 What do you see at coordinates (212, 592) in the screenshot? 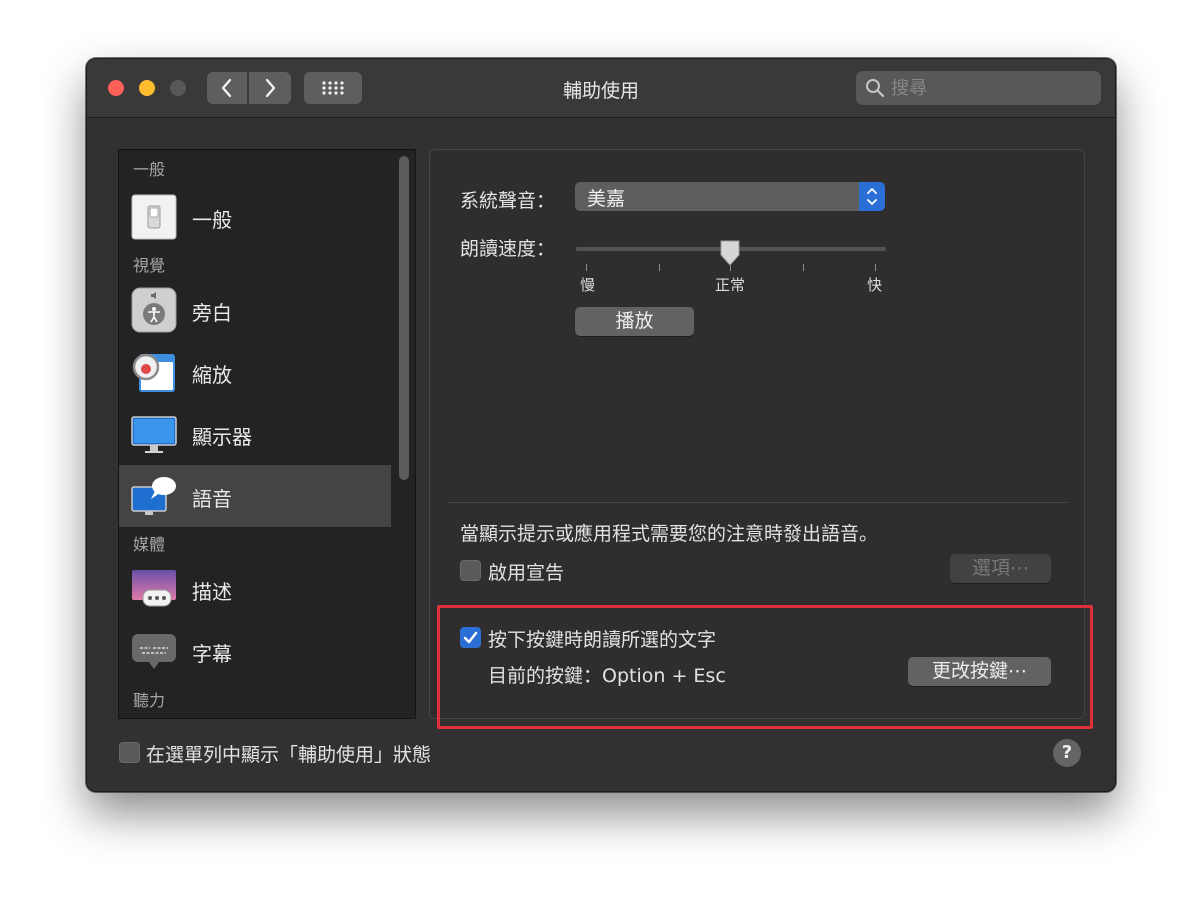
I see `sidebar-item-label: 描述` at bounding box center [212, 592].